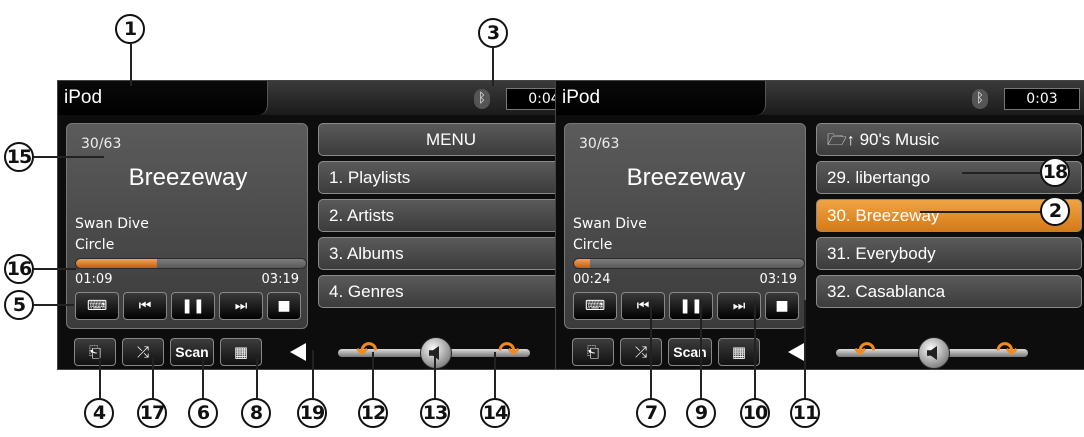 The width and height of the screenshot is (1084, 437). What do you see at coordinates (324, 98) in the screenshot?
I see `top-bar: iPod ᛒ 0:04` at bounding box center [324, 98].